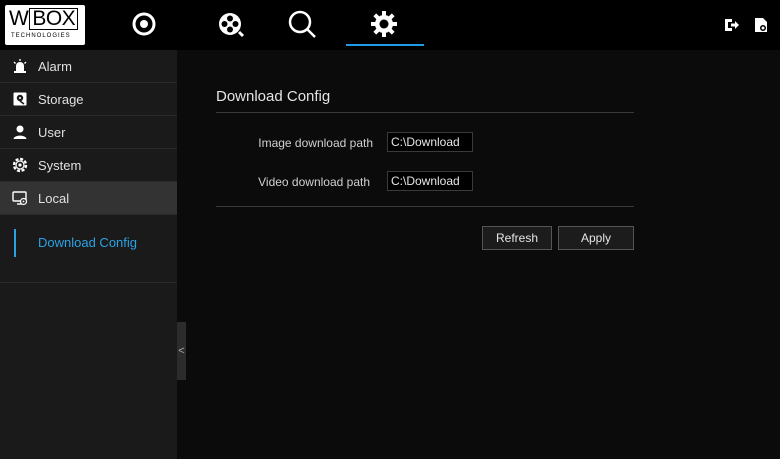 Image resolution: width=780 pixels, height=459 pixels. I want to click on brand-logo: W BOX TECHNOLOGIES, so click(45, 25).